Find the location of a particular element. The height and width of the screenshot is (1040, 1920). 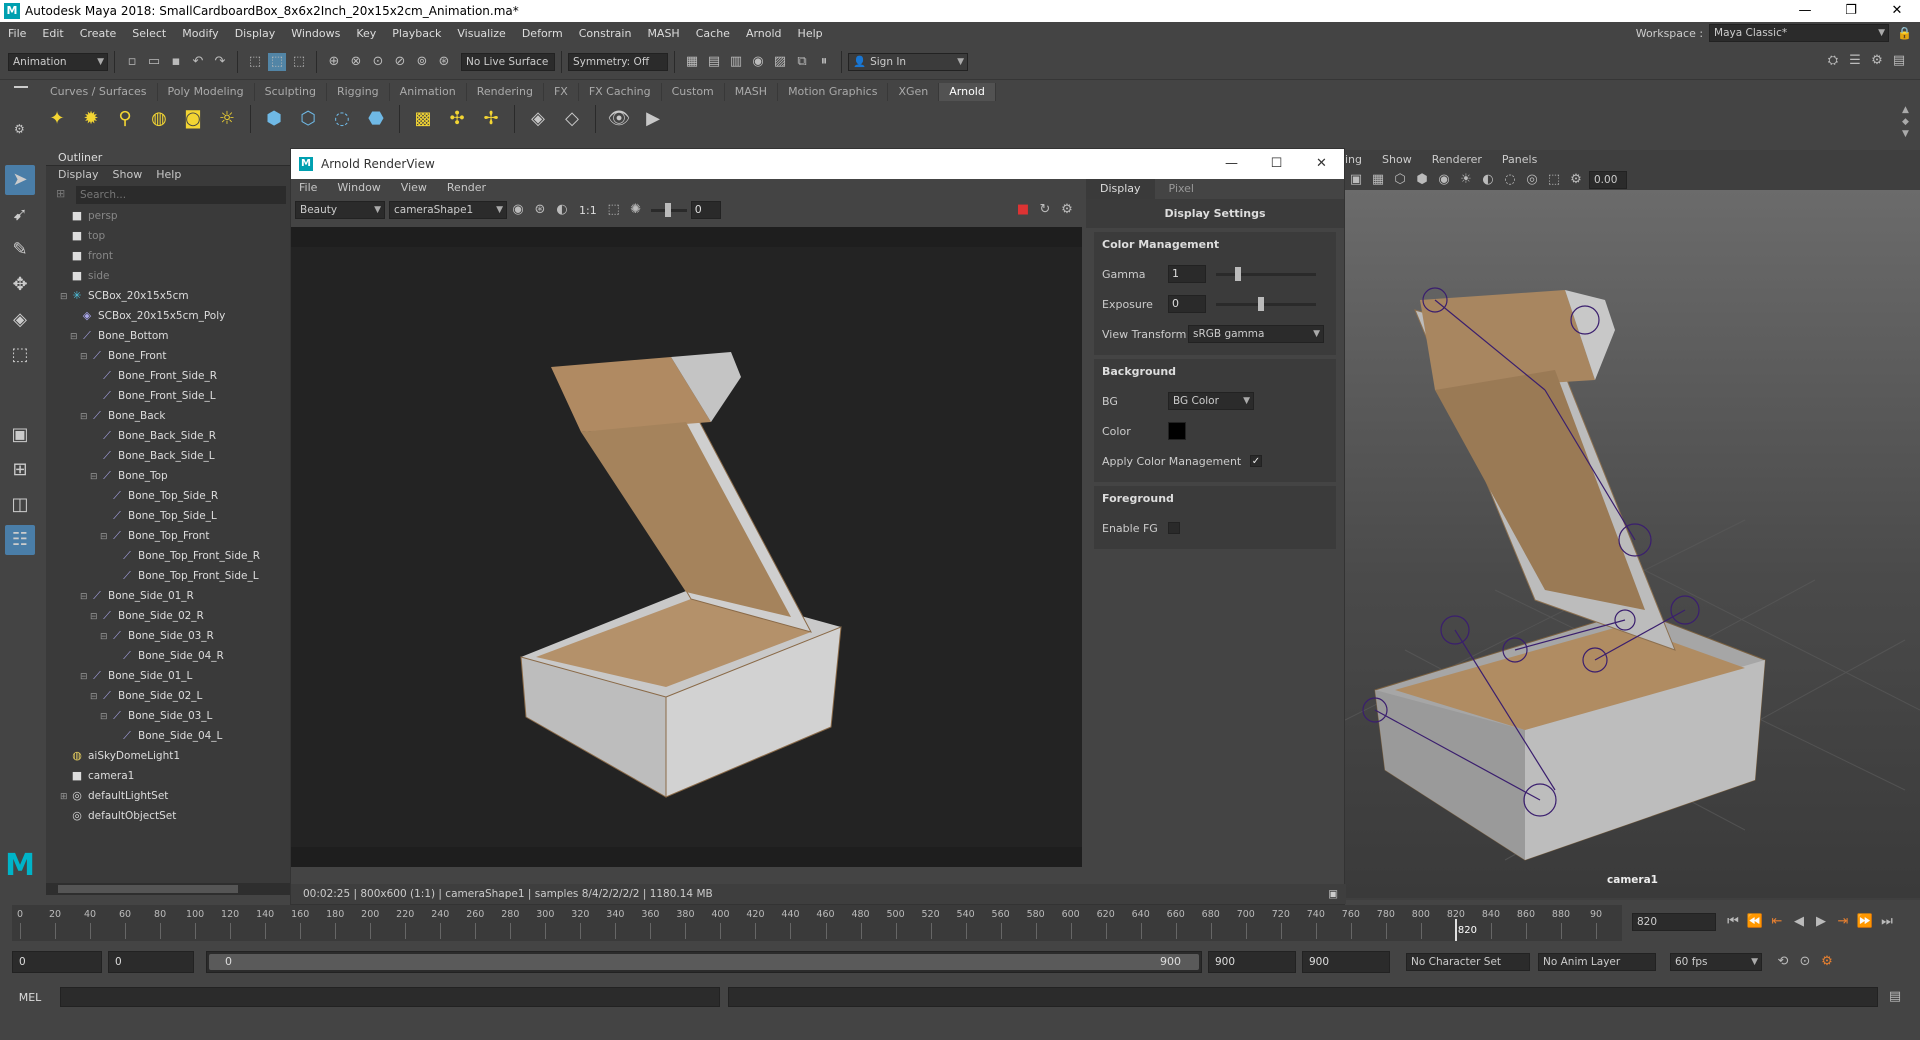

exposure-slider is located at coordinates (668, 209).